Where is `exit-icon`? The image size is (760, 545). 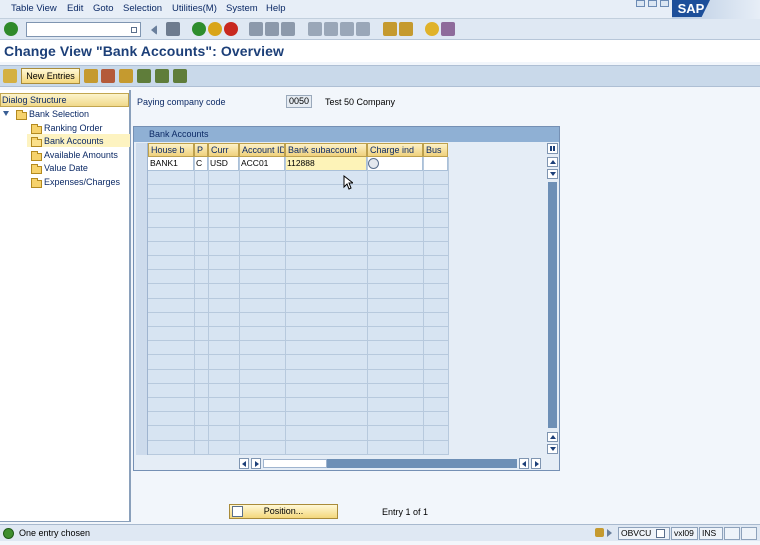 exit-icon is located at coordinates (215, 29).